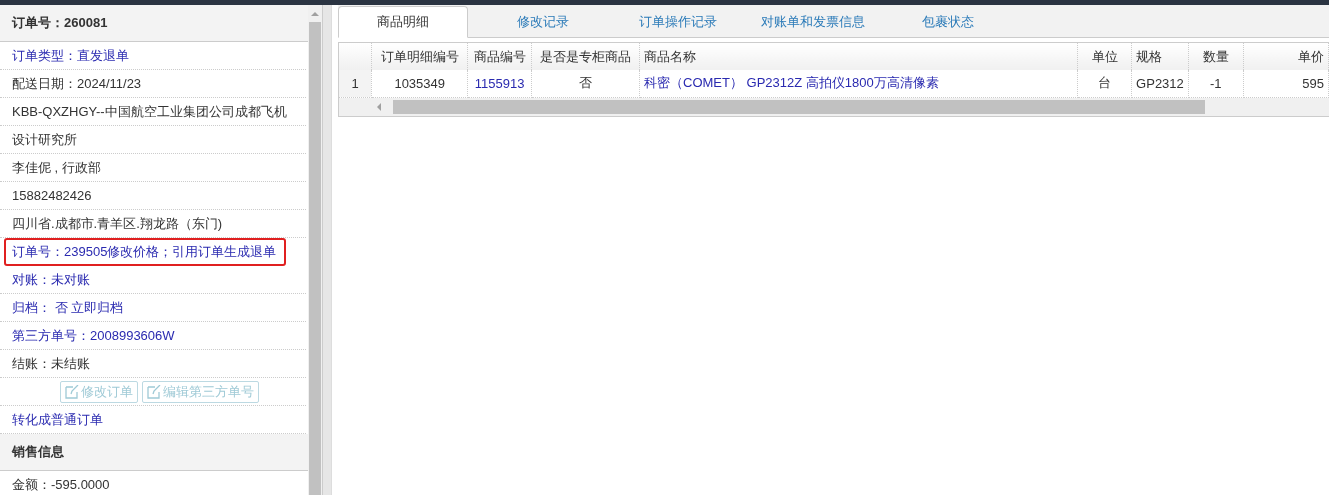  I want to click on scroll-left-icon, so click(379, 106).